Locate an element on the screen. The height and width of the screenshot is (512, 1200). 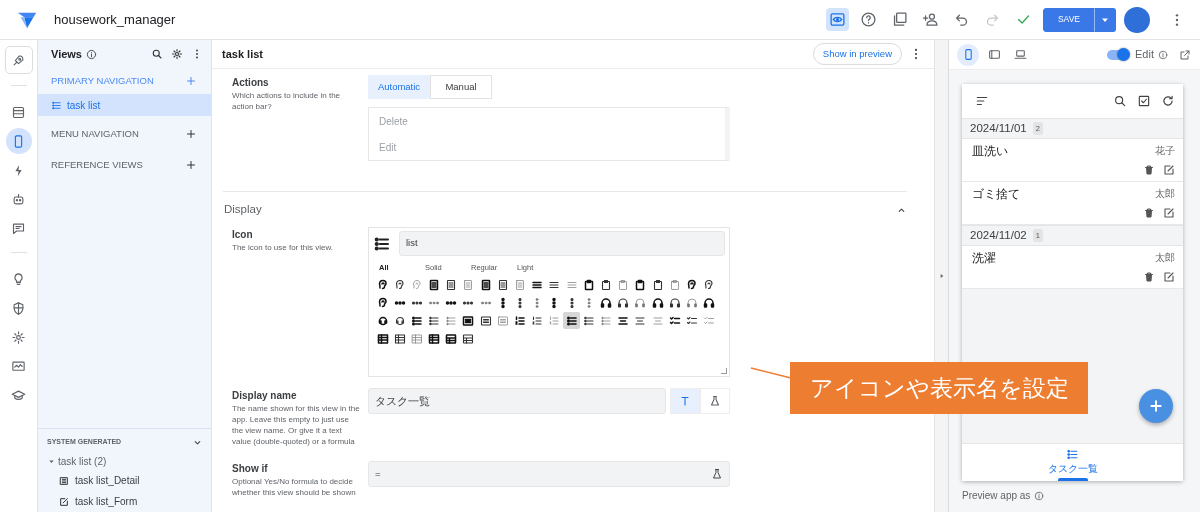
list-row: 洗濯 太郎 is located at coordinates (1072, 267).